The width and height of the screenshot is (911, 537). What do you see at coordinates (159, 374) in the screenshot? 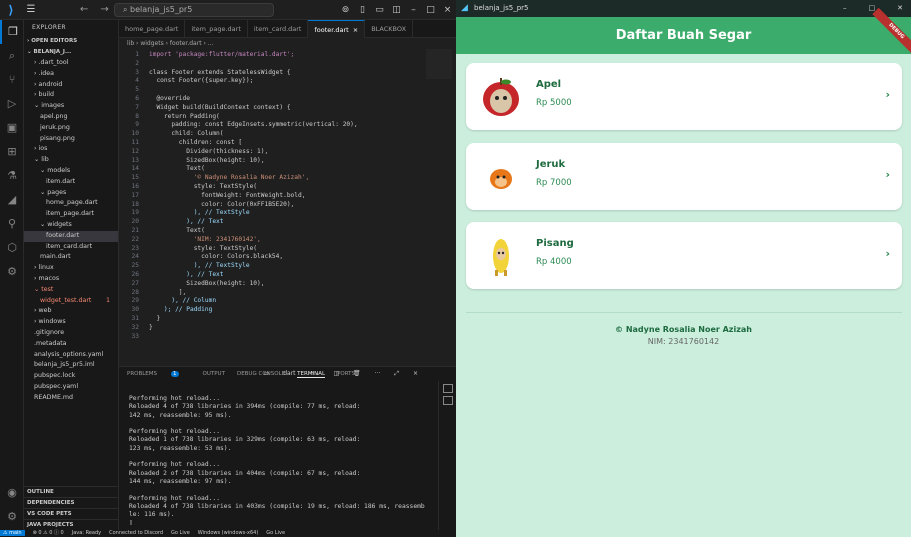
I see `tab-problems: PROBLEMS 1` at bounding box center [159, 374].